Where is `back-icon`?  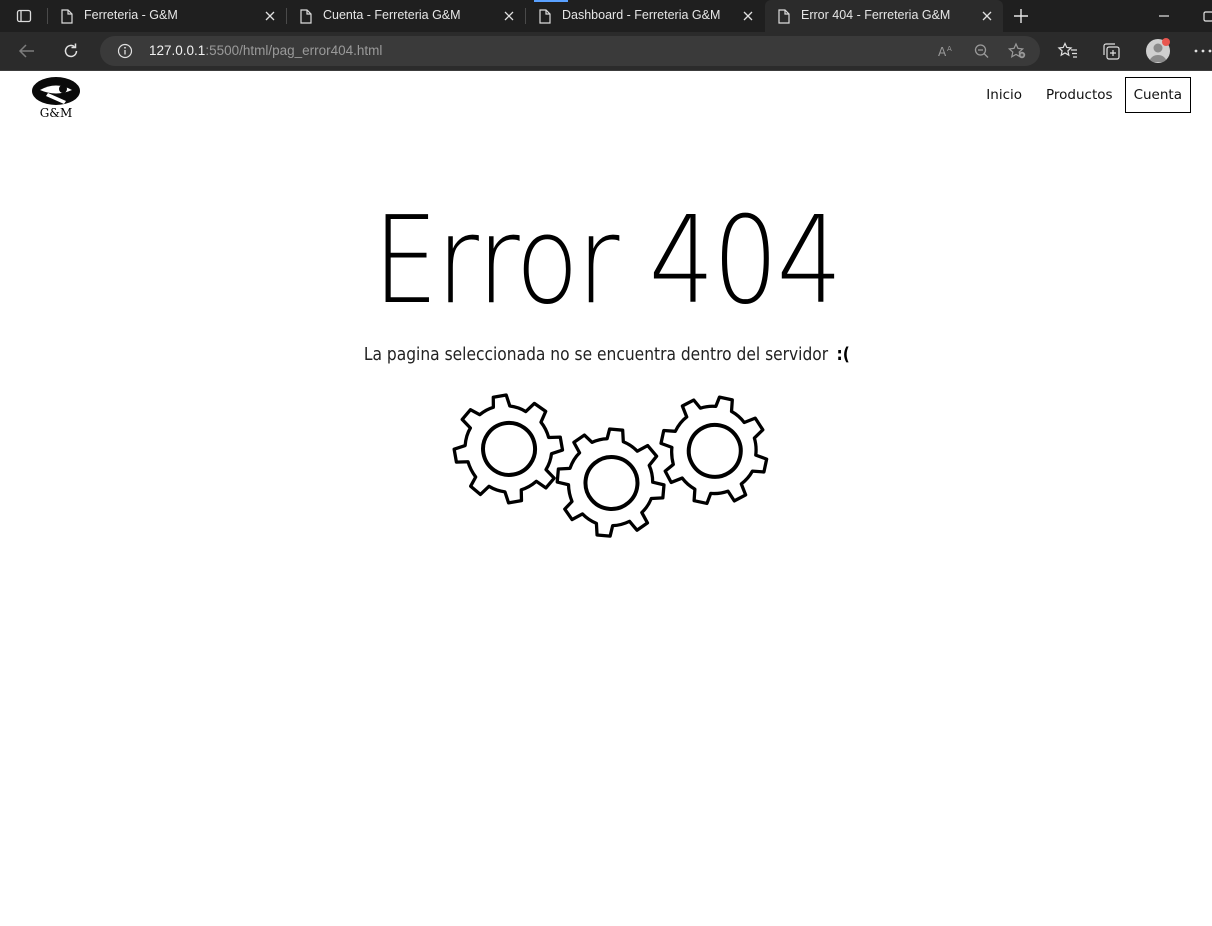 back-icon is located at coordinates (27, 51).